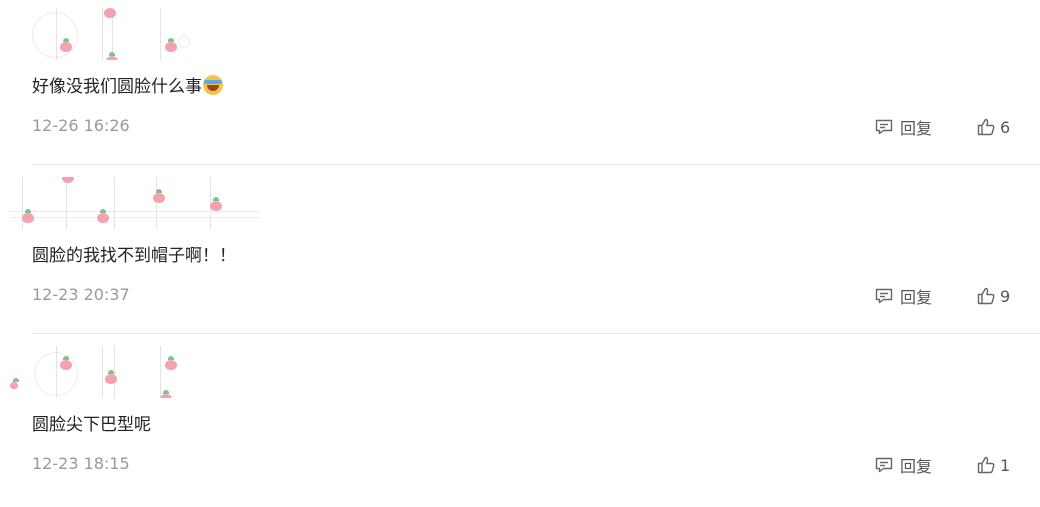 This screenshot has height=507, width=1040. Describe the element at coordinates (1005, 465) in the screenshot. I see `like-count: 1` at that location.